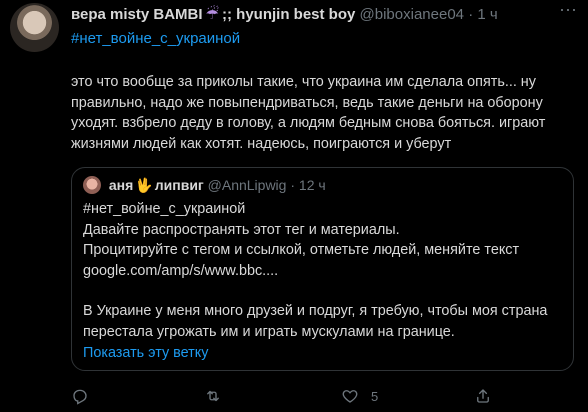 The height and width of the screenshot is (412, 588). Describe the element at coordinates (312, 185) in the screenshot. I see `quoted-tweet-timestamp: 12 ч` at that location.